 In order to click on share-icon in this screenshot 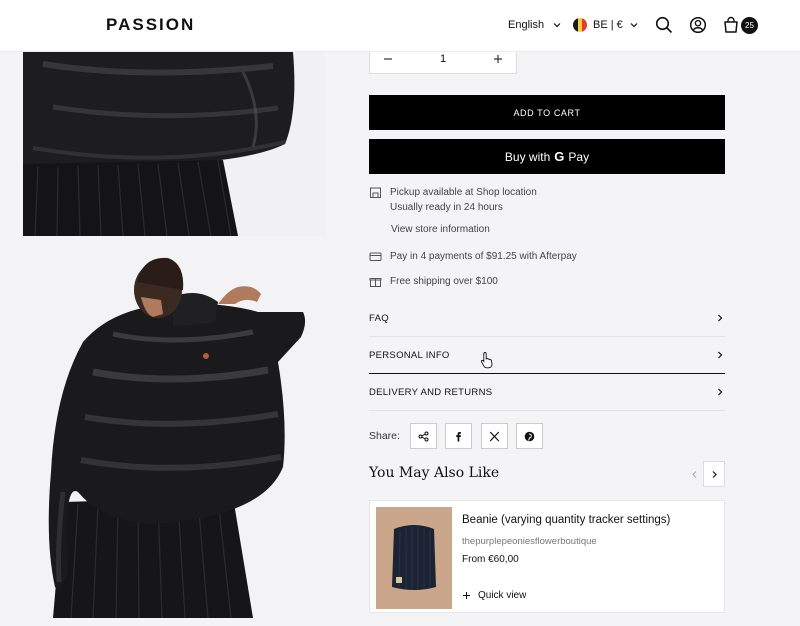, I will do `click(423, 436)`.